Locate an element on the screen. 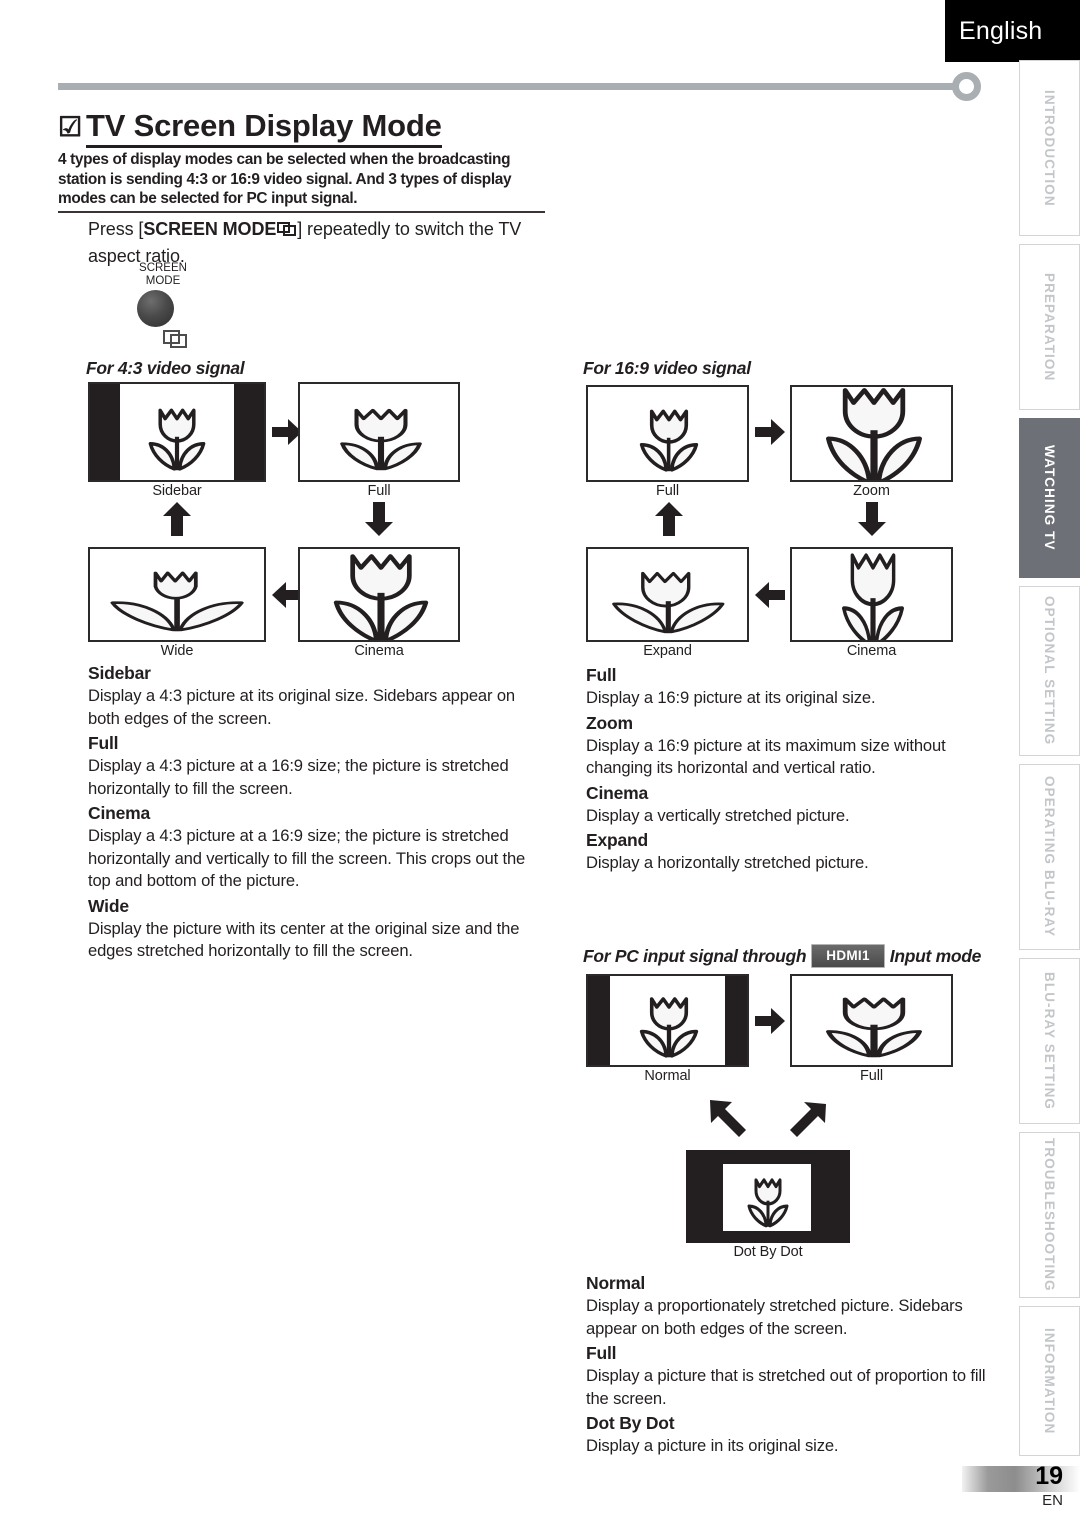 Image resolution: width=1080 pixels, height=1526 pixels. tab-label: BLU-RAY SETTING is located at coordinates (1049, 1040).